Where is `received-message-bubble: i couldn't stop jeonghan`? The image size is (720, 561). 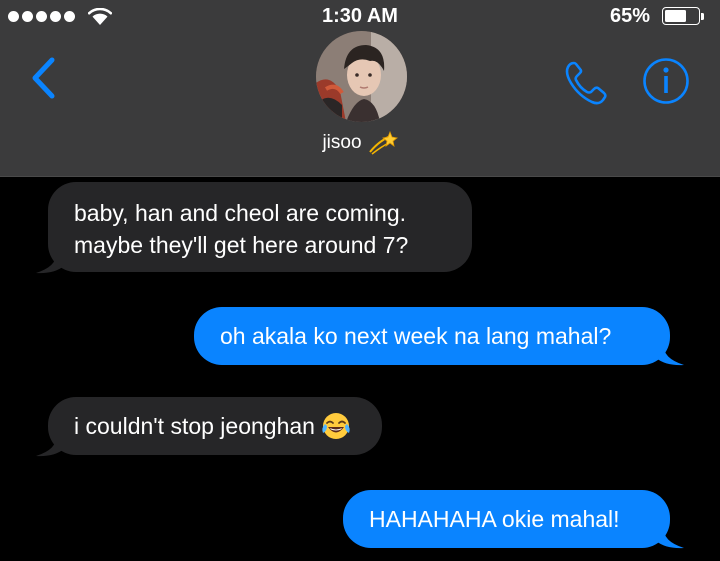
received-message-bubble: i couldn't stop jeonghan is located at coordinates (215, 426).